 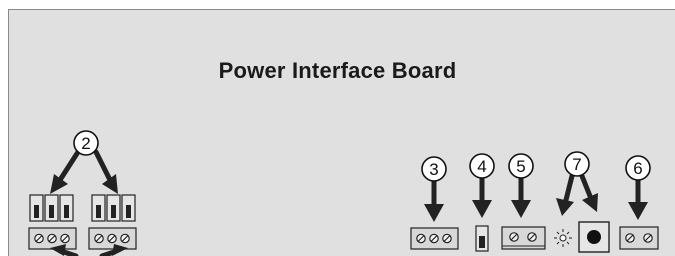 What do you see at coordinates (434, 189) in the screenshot?
I see `callout-3: 3` at bounding box center [434, 189].